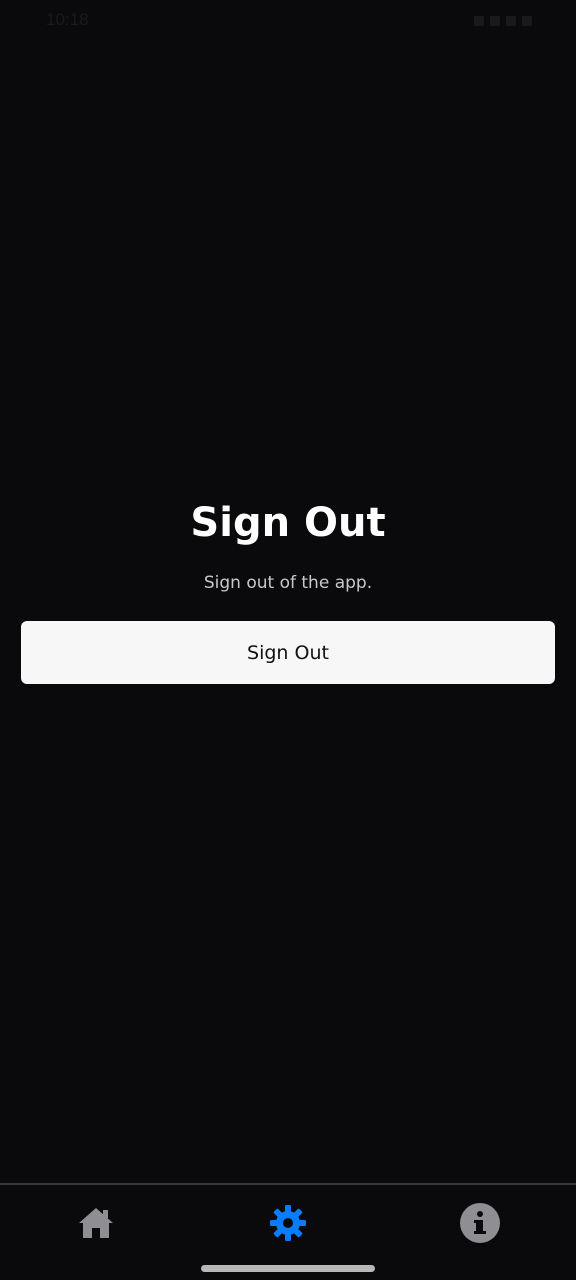 The image size is (576, 1280). Describe the element at coordinates (527, 21) in the screenshot. I see `battery-icon` at that location.